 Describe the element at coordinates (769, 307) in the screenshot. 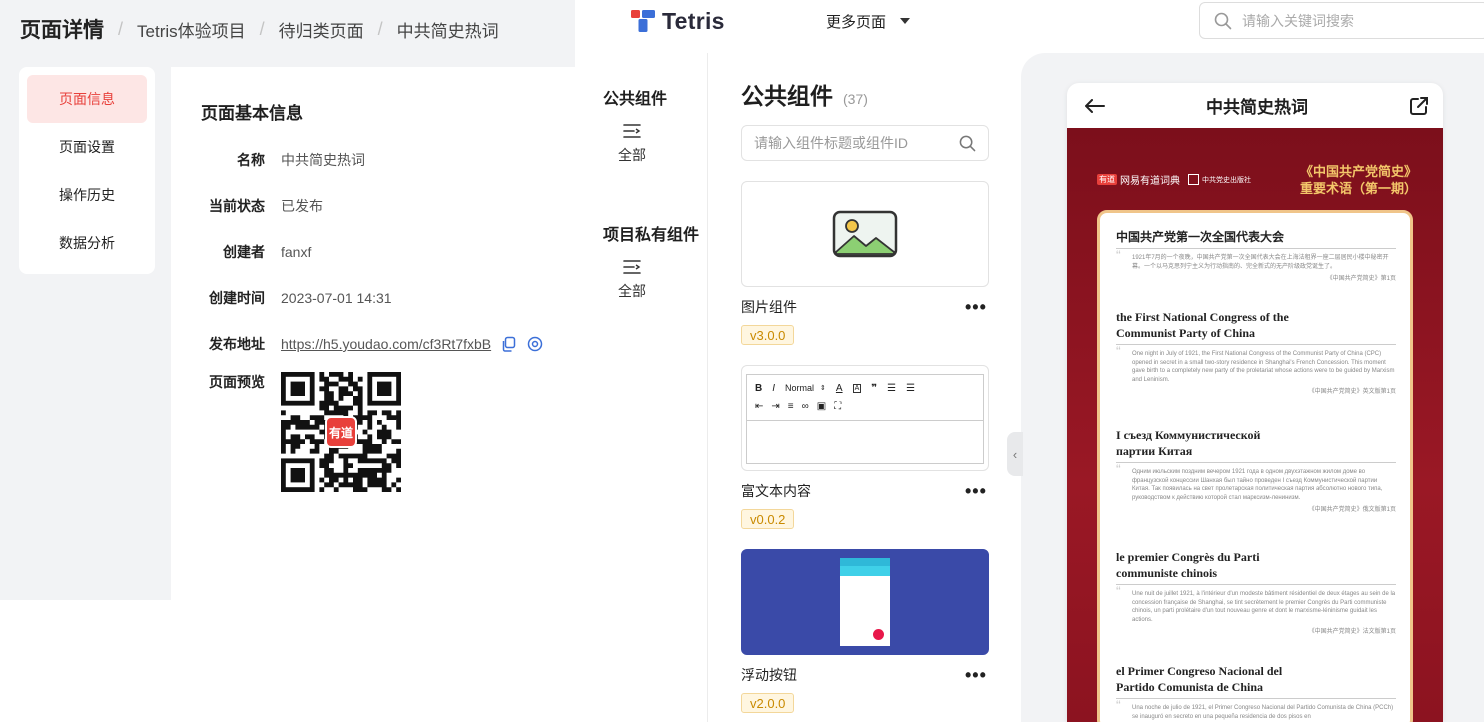

I see `component-name-image: 图片组件` at that location.